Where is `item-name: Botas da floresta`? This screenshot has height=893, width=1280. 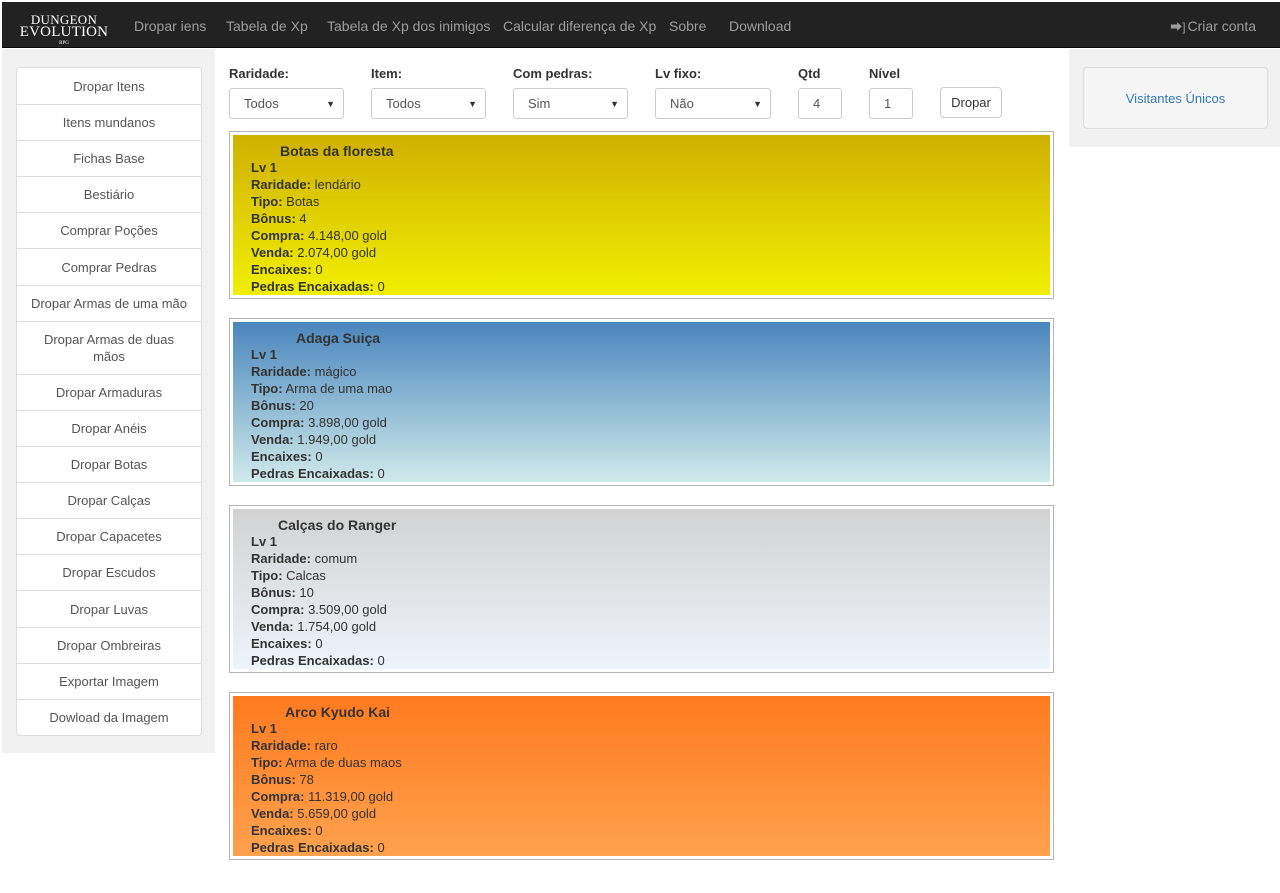
item-name: Botas da floresta is located at coordinates (337, 151).